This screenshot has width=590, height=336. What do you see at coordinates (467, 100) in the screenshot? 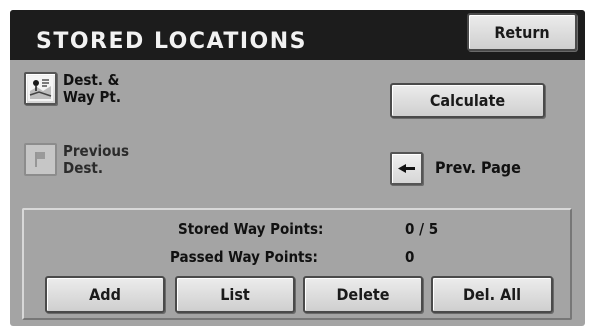
I see `calculate-button: Calculate` at bounding box center [467, 100].